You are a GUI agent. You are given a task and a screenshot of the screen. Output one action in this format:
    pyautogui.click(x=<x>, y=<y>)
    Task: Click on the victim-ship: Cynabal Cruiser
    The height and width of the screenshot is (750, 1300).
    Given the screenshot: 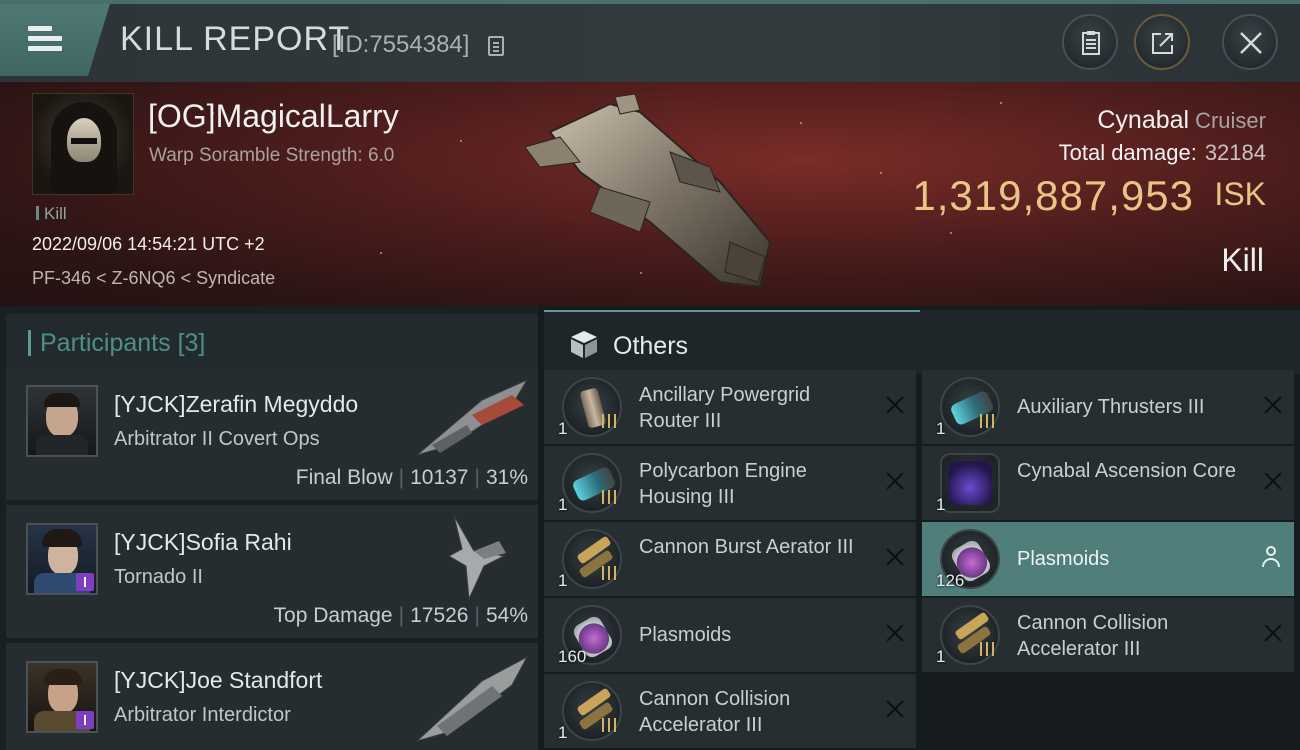 What is the action you would take?
    pyautogui.click(x=1181, y=120)
    